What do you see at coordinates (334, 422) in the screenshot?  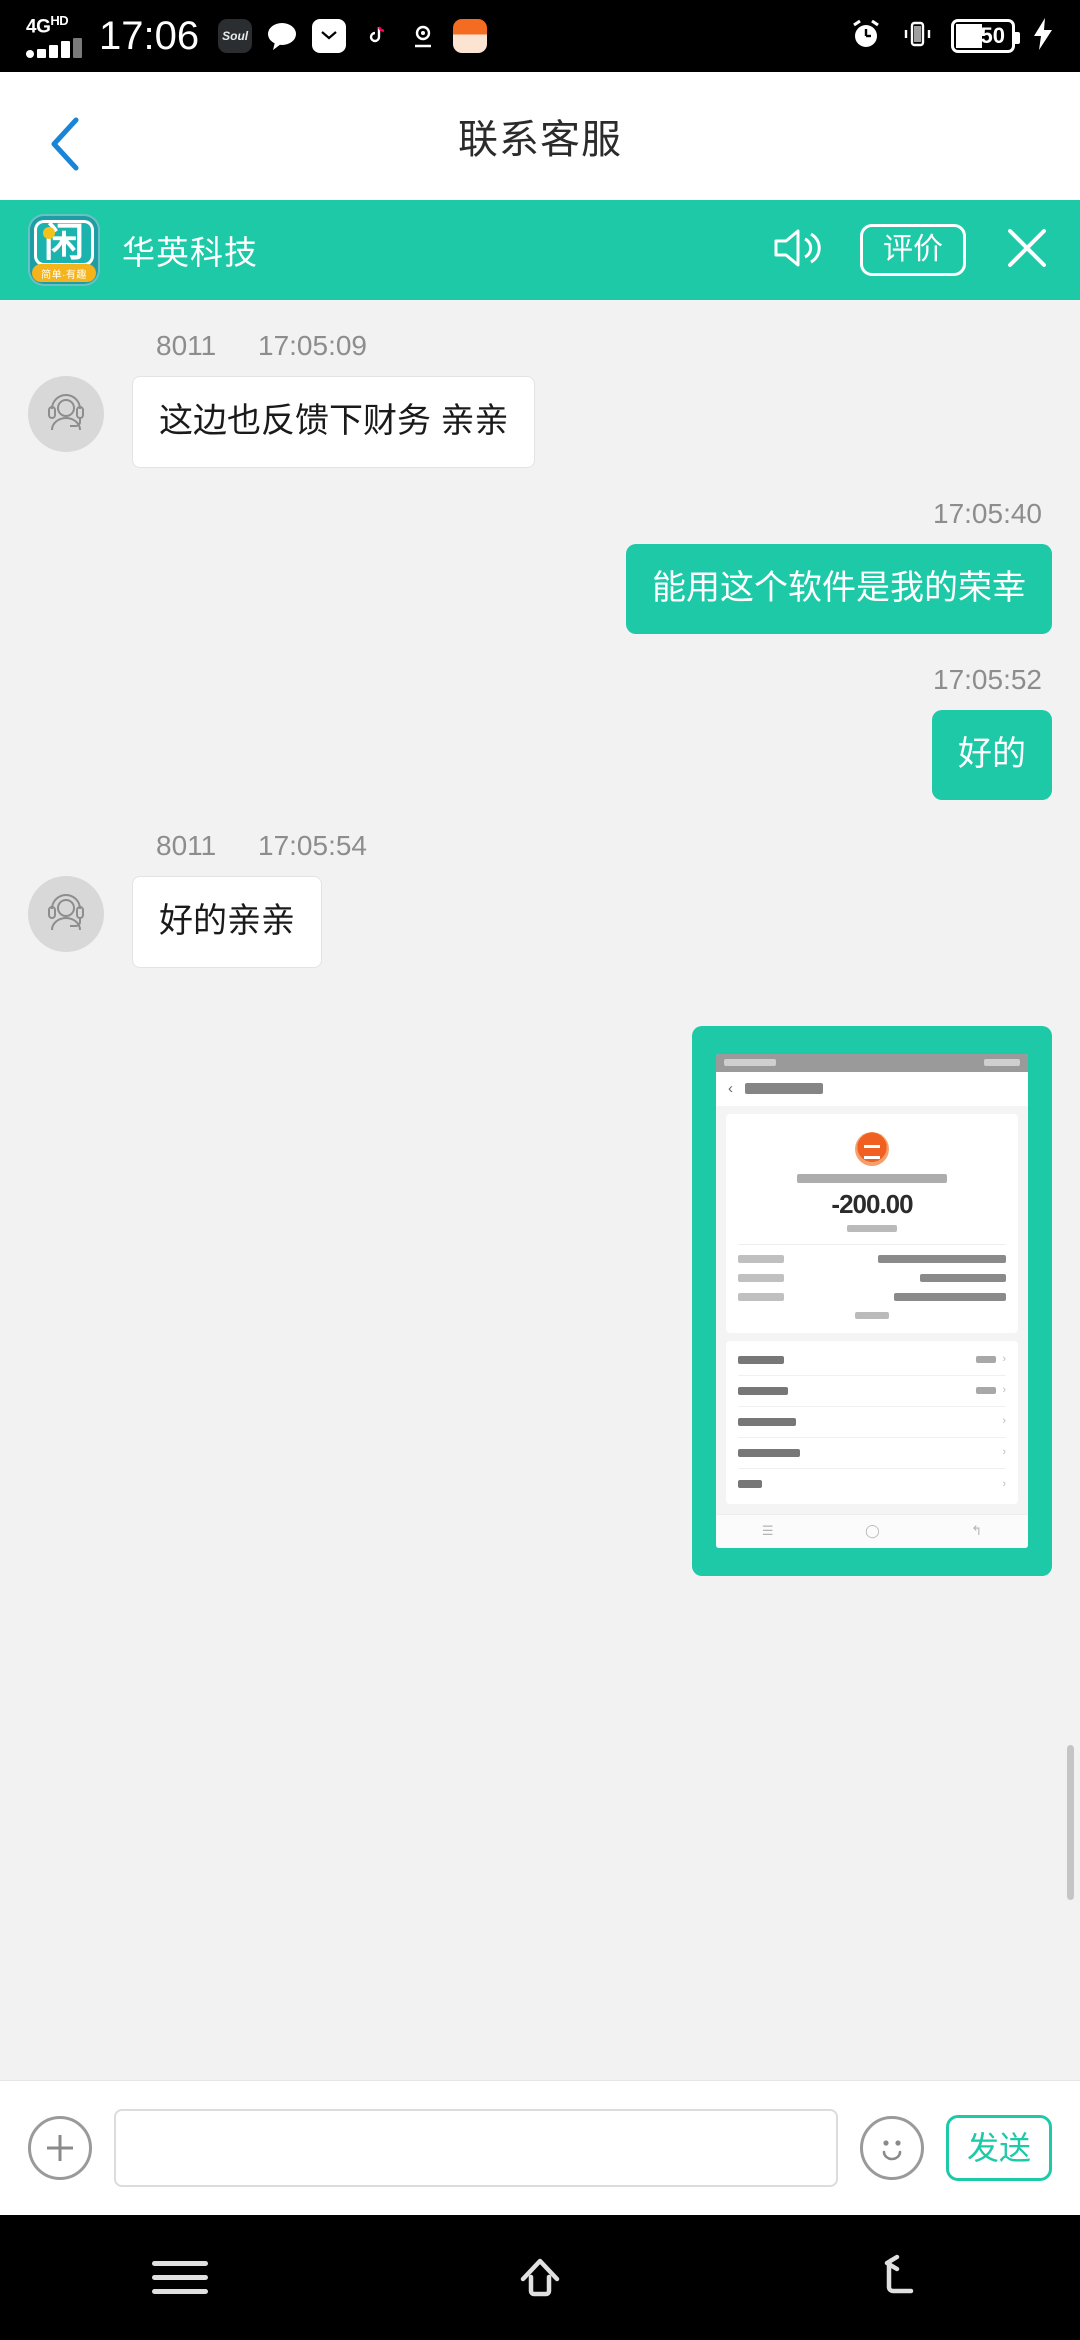 I see `message-bubble: 这边也反馈下财务 亲亲` at bounding box center [334, 422].